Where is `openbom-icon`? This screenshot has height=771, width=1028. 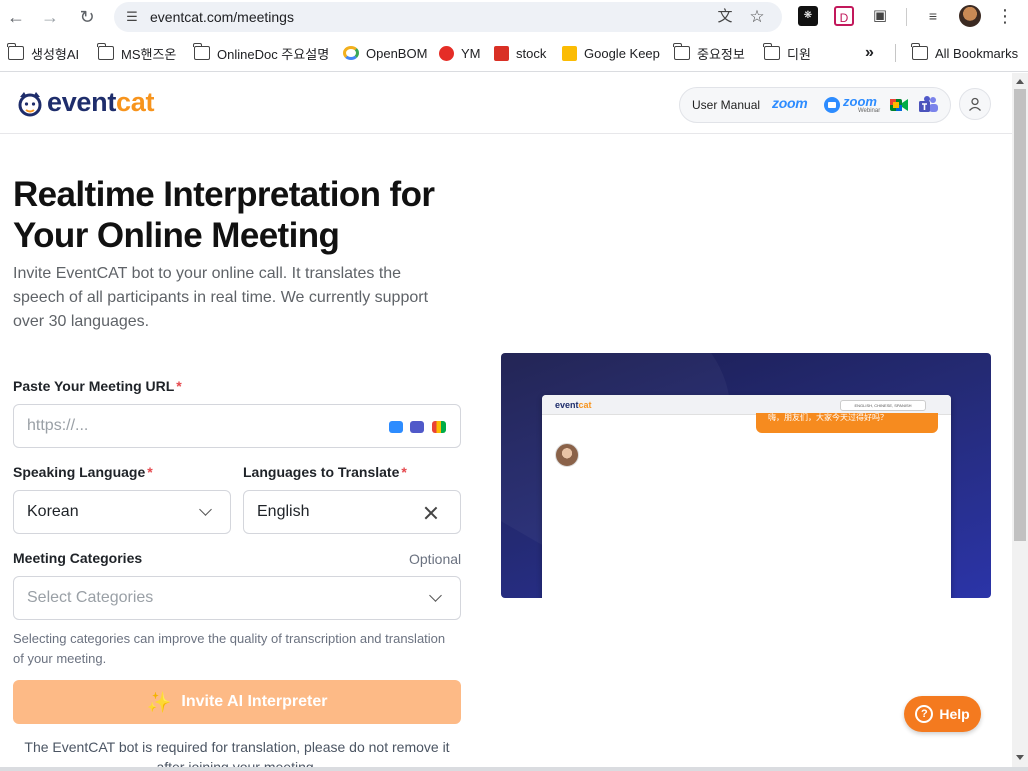 openbom-icon is located at coordinates (351, 53).